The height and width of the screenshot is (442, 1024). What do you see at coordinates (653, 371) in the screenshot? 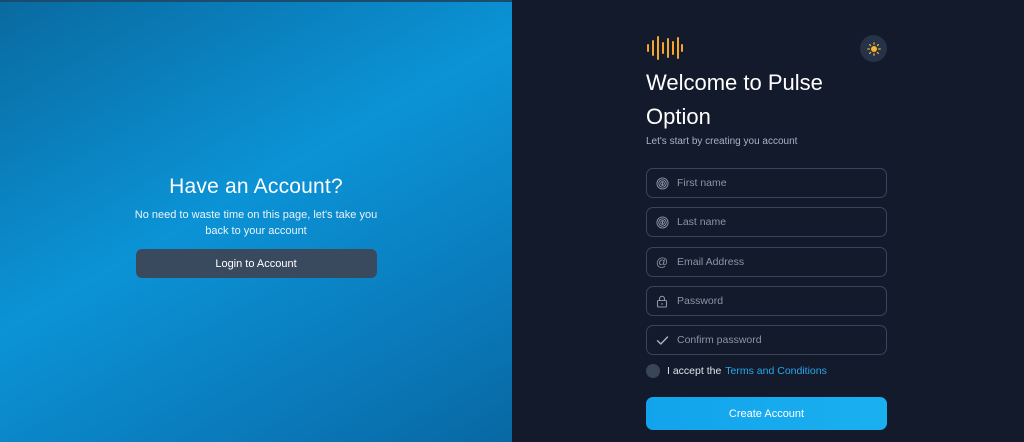
I see `terms-checkbox` at bounding box center [653, 371].